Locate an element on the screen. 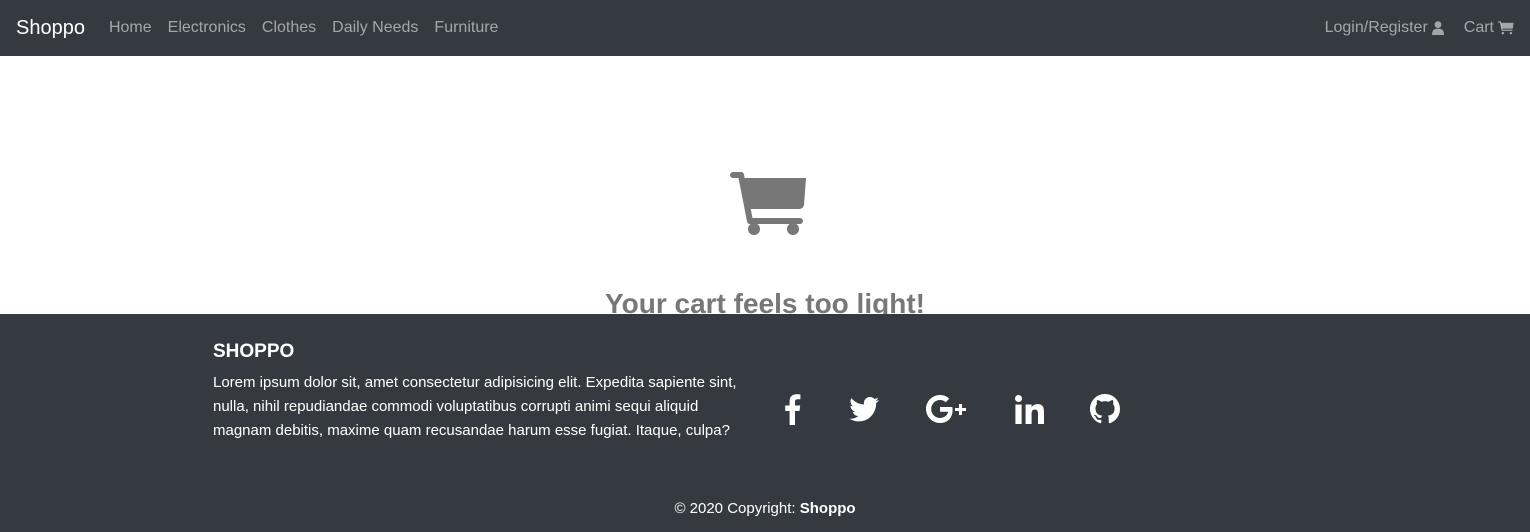 Image resolution: width=1530 pixels, height=532 pixels. copyright-brand-link: Shoppo is located at coordinates (828, 508).